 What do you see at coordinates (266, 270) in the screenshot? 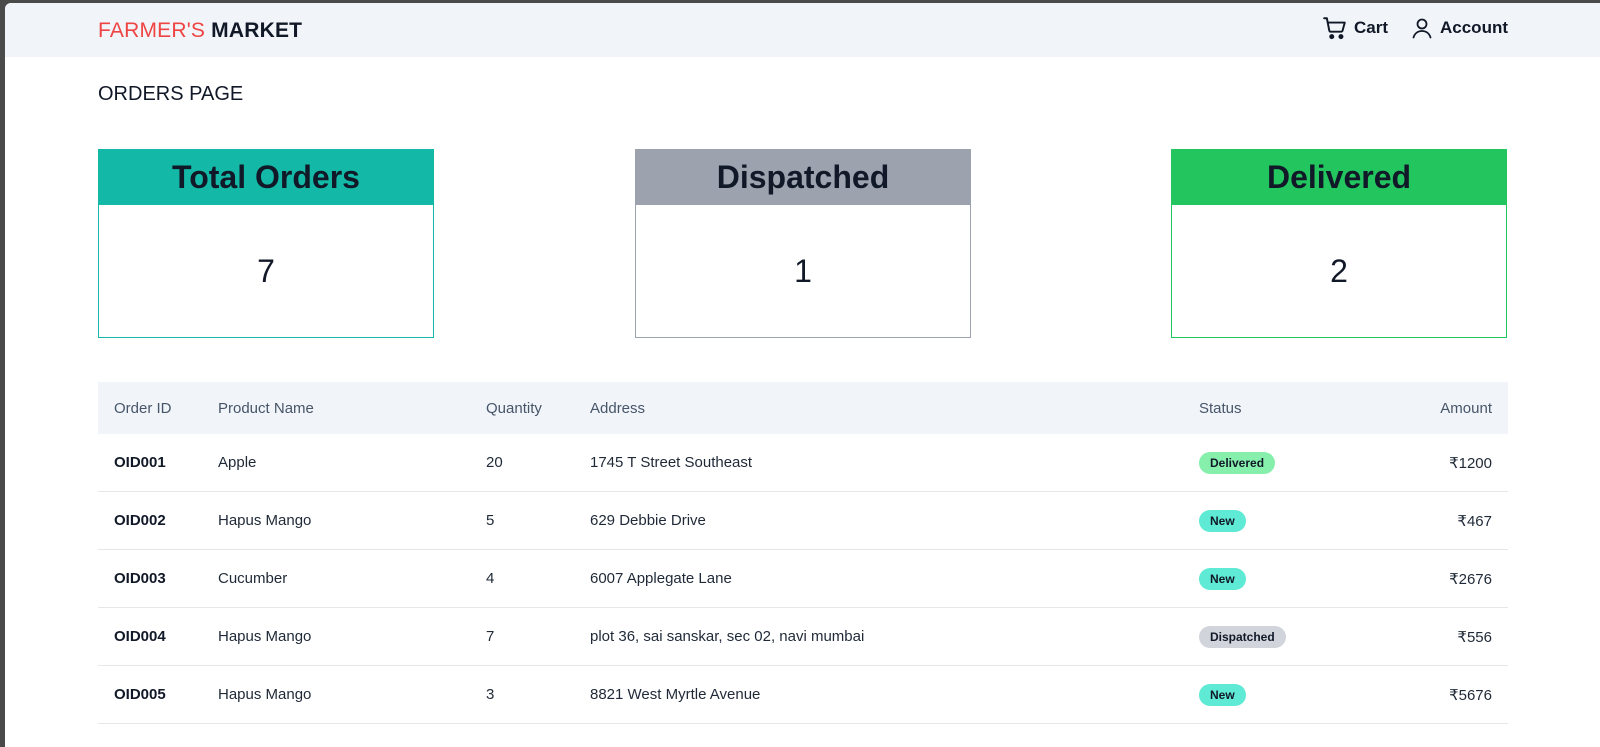
I see `stat-card-value: 7` at bounding box center [266, 270].